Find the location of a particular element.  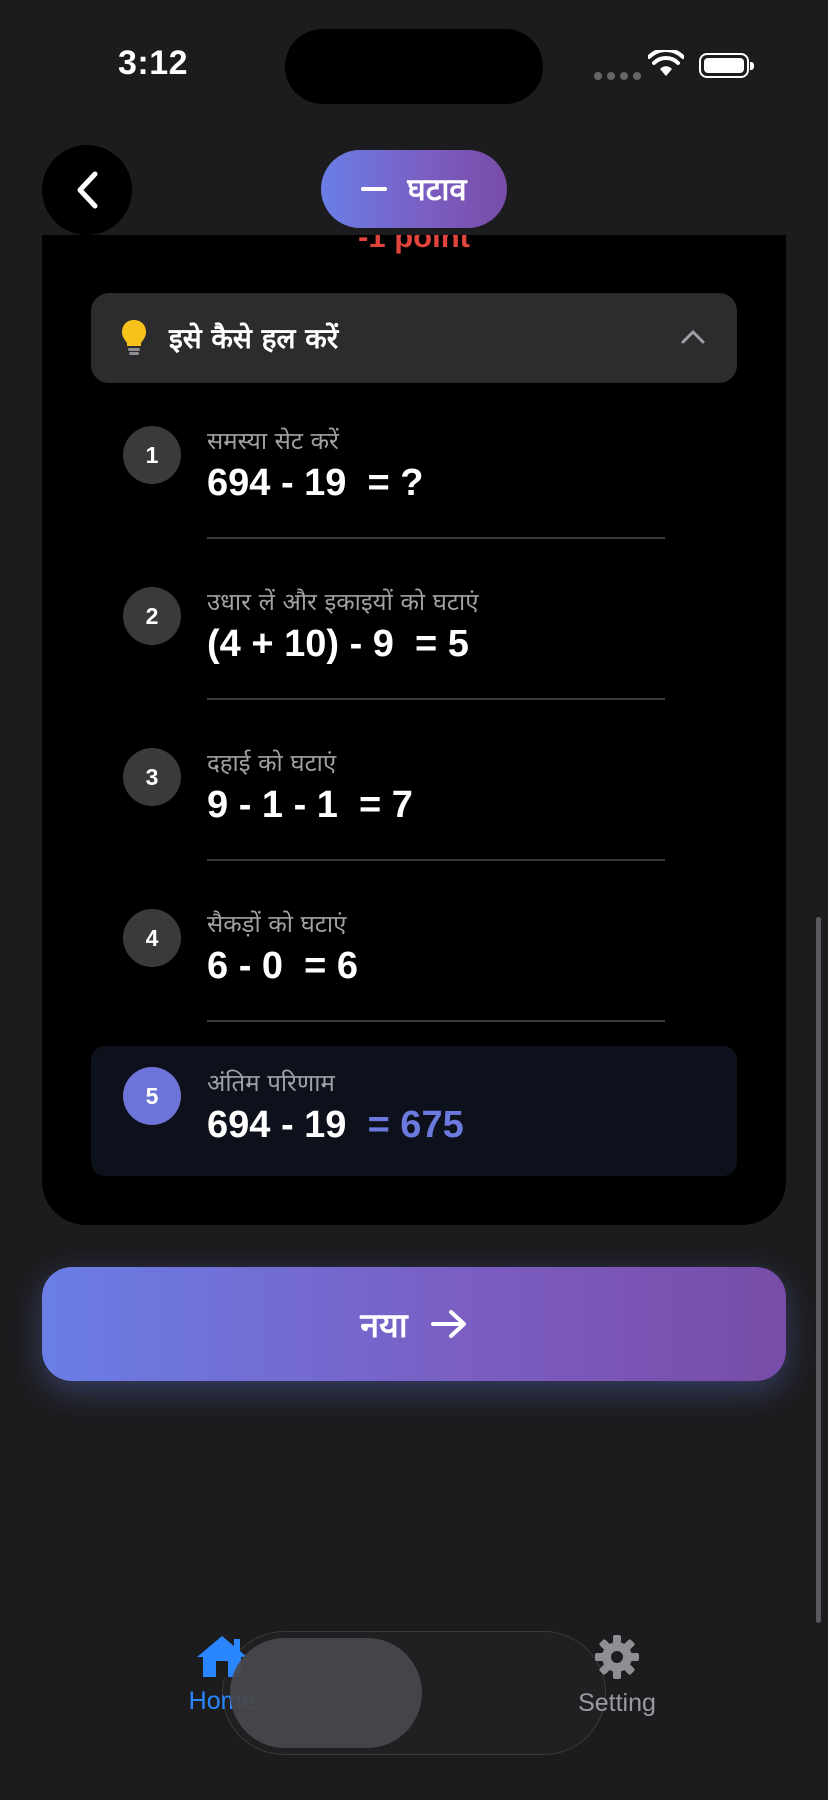

gear-icon is located at coordinates (617, 1657).